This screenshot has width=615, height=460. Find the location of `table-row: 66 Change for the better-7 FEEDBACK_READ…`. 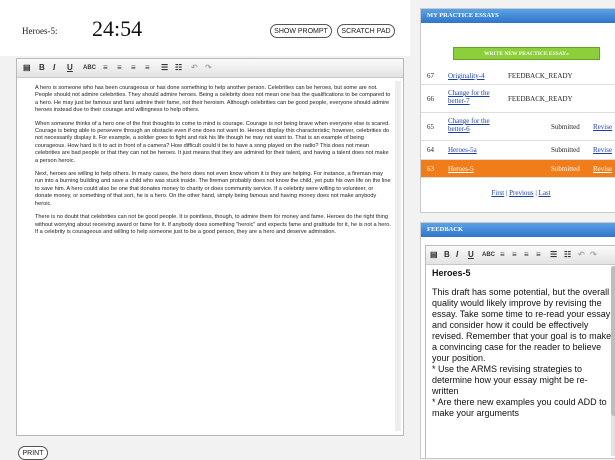

table-row: 66 Change for the better-7 FEEDBACK_READ… is located at coordinates (518, 99).